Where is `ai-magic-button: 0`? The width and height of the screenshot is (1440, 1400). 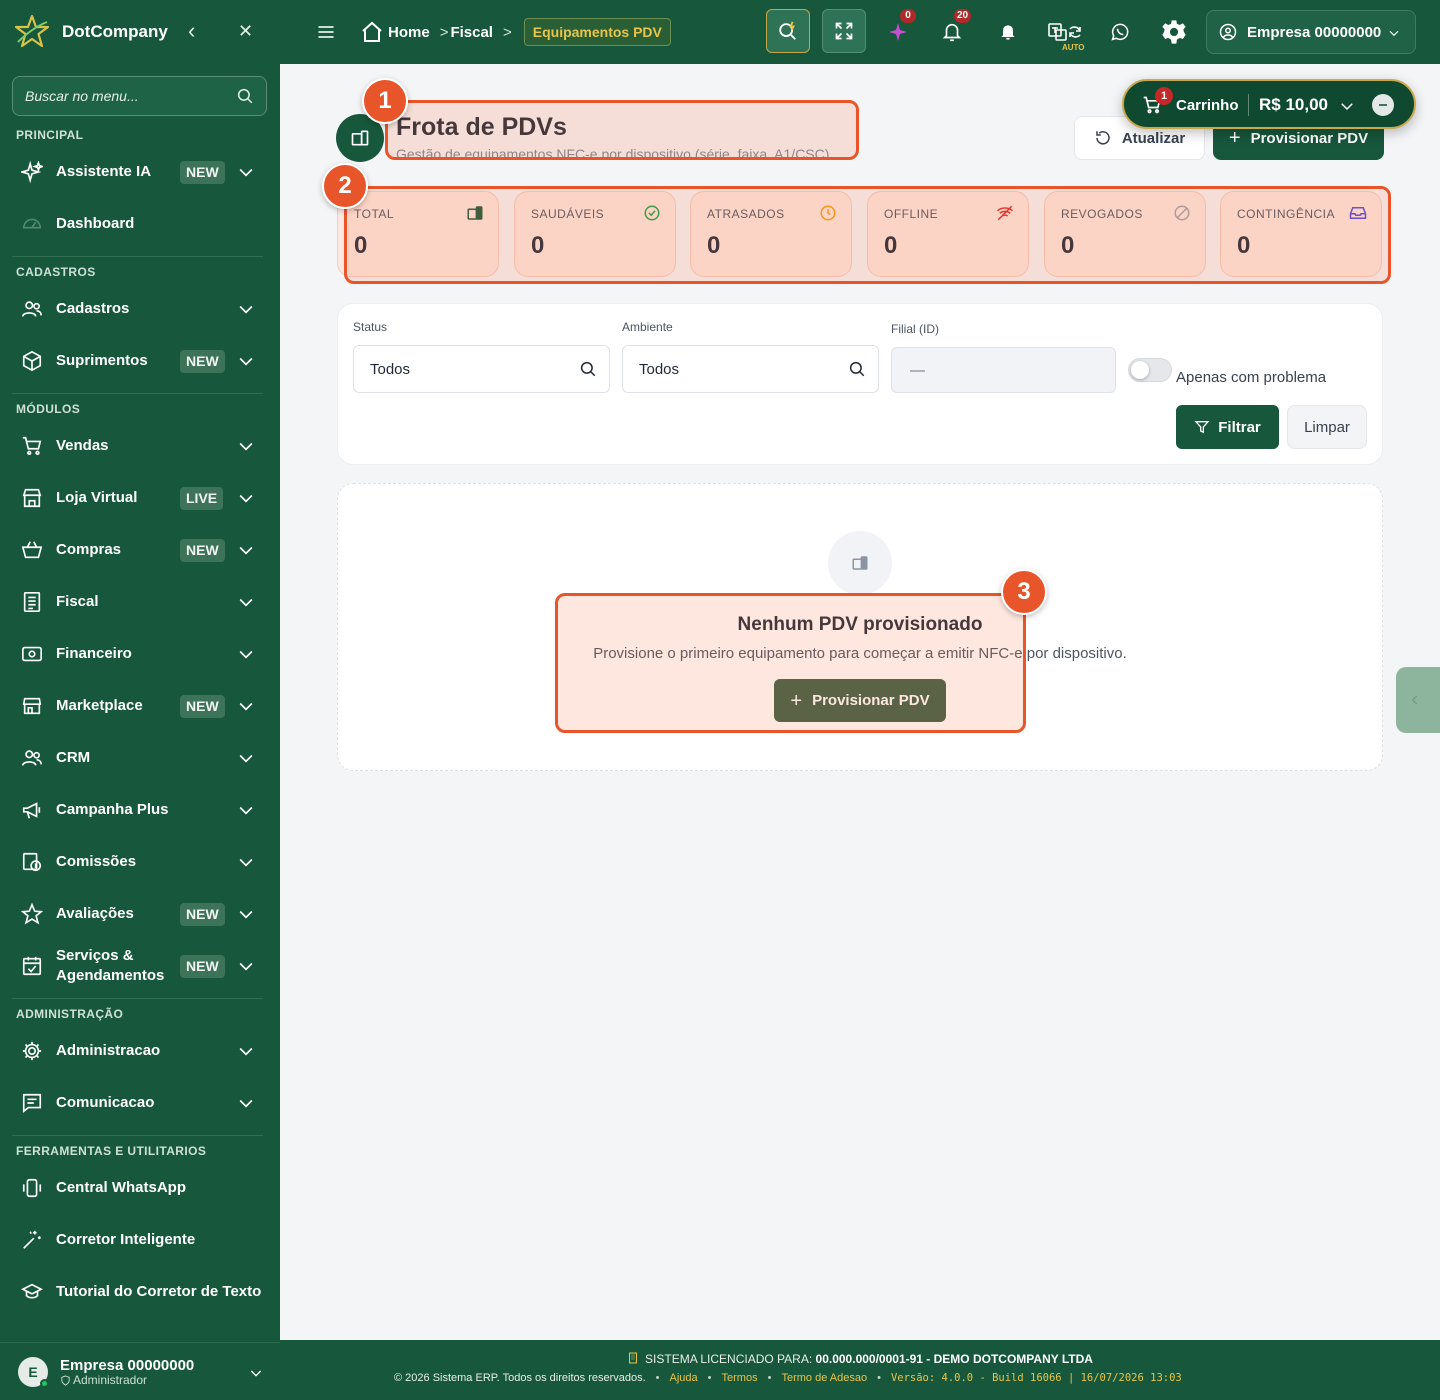
ai-magic-button: 0 is located at coordinates (898, 29).